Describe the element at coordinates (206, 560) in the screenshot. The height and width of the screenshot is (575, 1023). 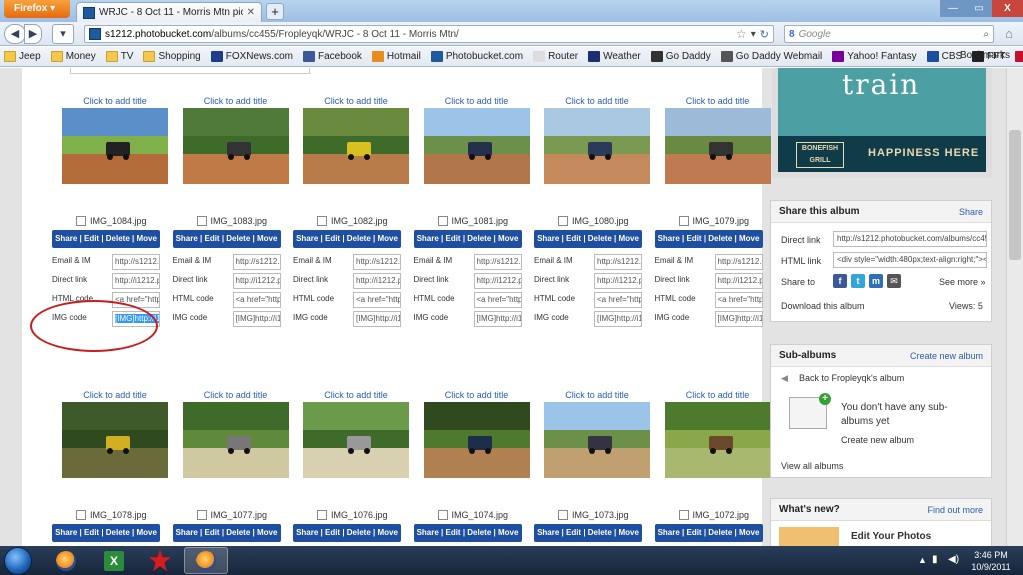
I see `taskbar-firefox-active` at that location.